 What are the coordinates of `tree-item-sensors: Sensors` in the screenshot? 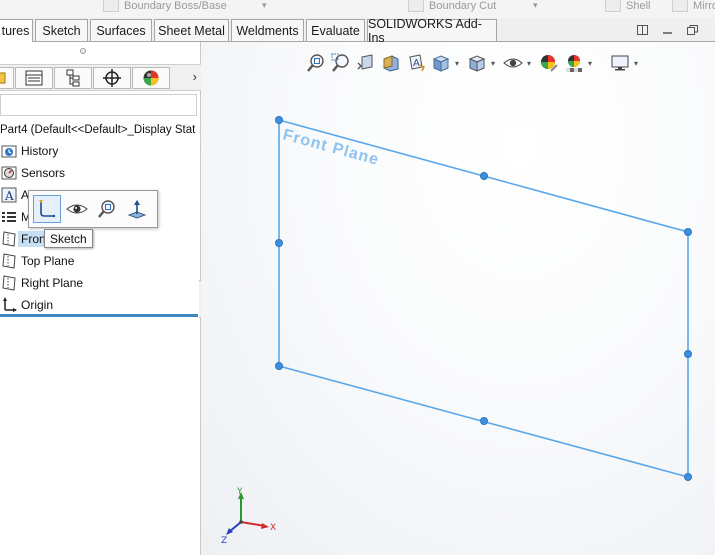 It's located at (32, 173).